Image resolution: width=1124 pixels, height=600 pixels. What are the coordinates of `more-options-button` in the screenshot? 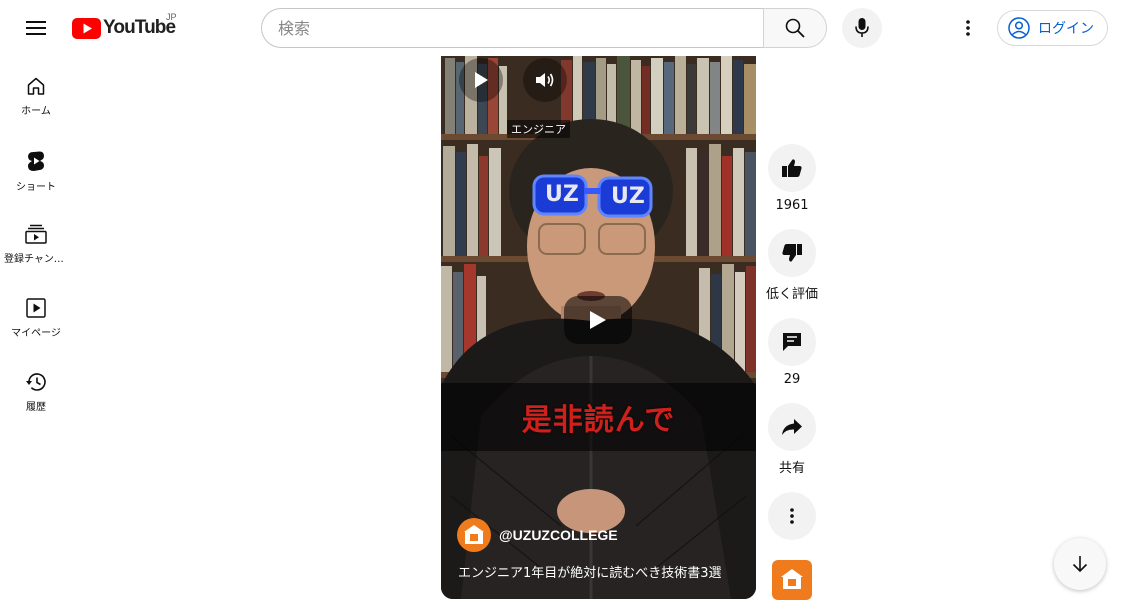 It's located at (792, 516).